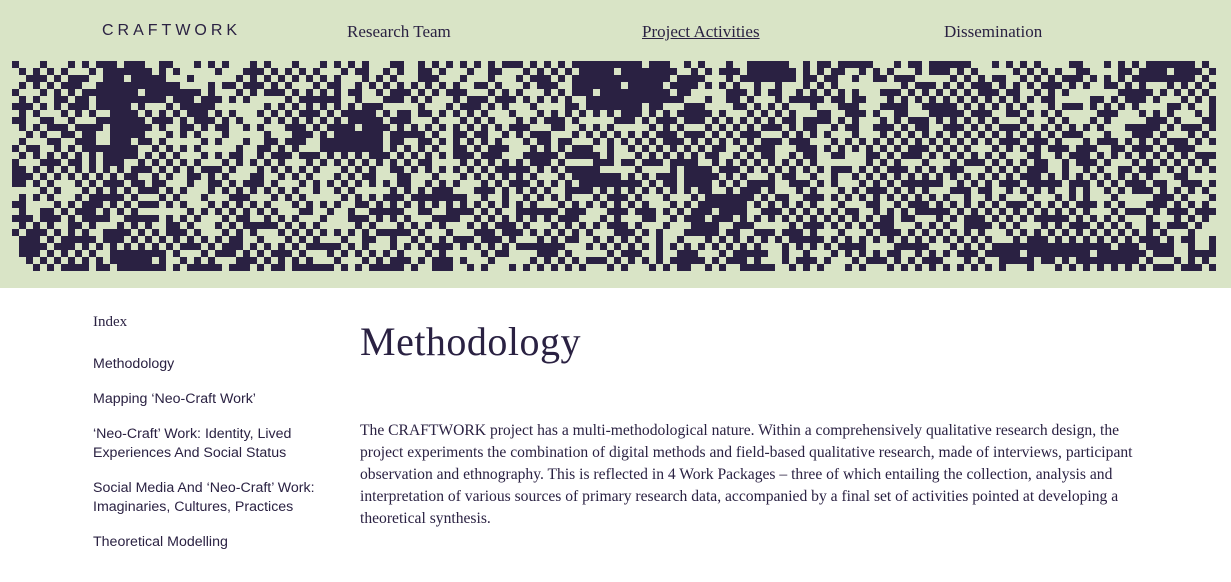 The image size is (1231, 582). What do you see at coordinates (171, 31) in the screenshot?
I see `site-logo: CRAFTWORK` at bounding box center [171, 31].